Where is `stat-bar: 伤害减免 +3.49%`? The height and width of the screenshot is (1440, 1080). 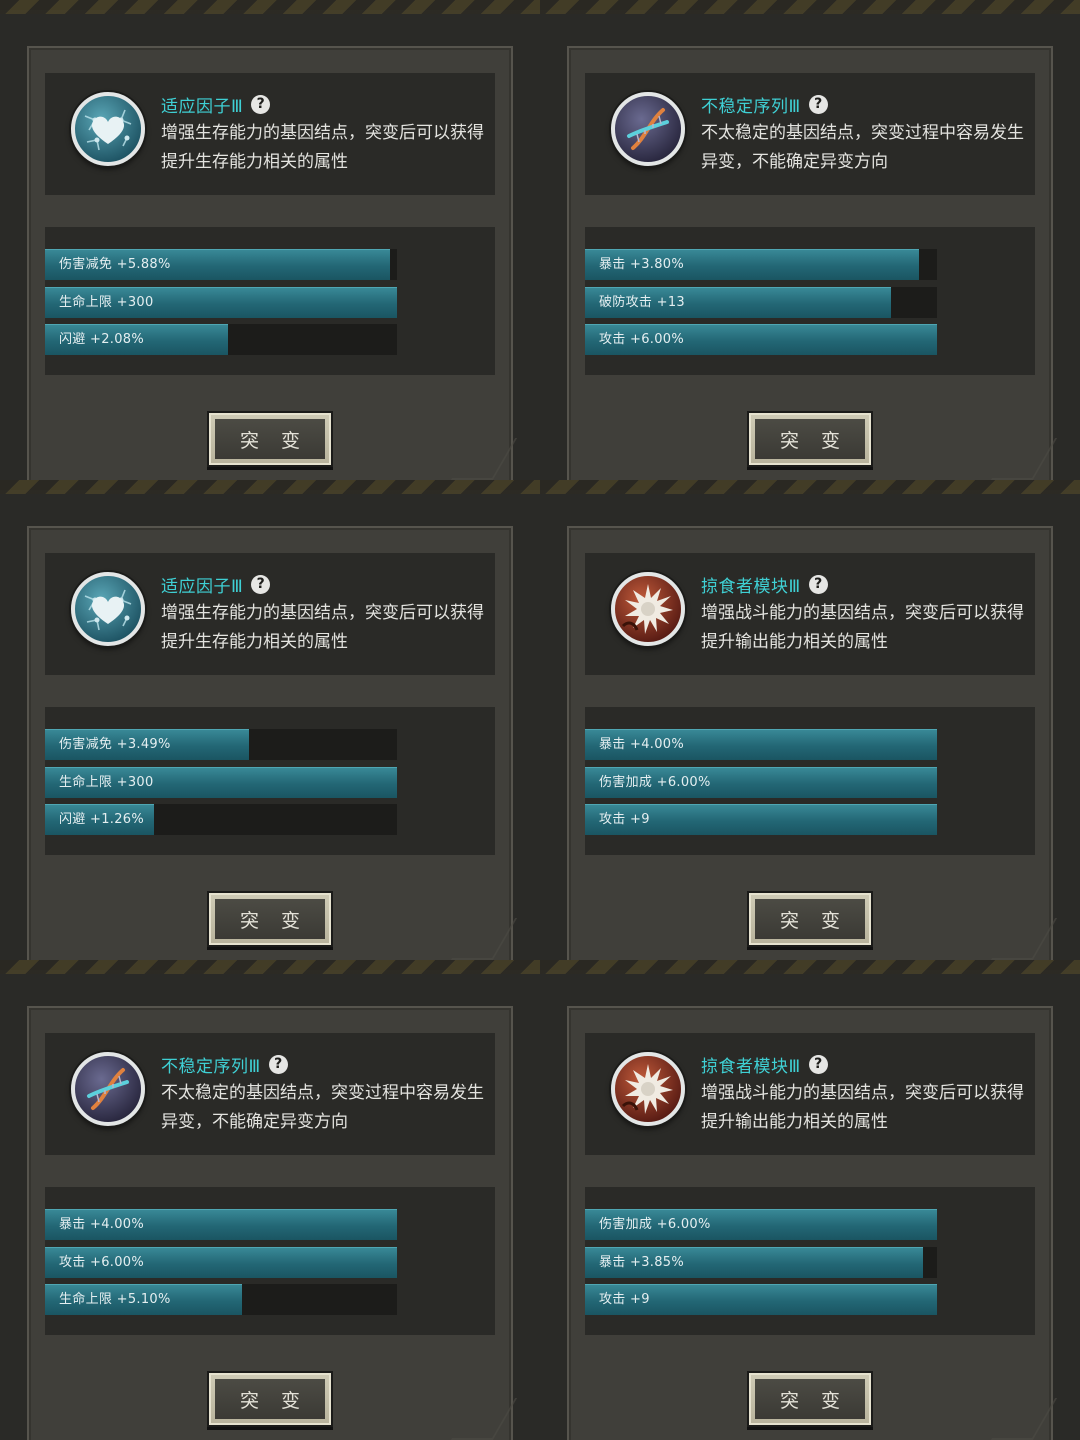 stat-bar: 伤害减免 +3.49% is located at coordinates (221, 744).